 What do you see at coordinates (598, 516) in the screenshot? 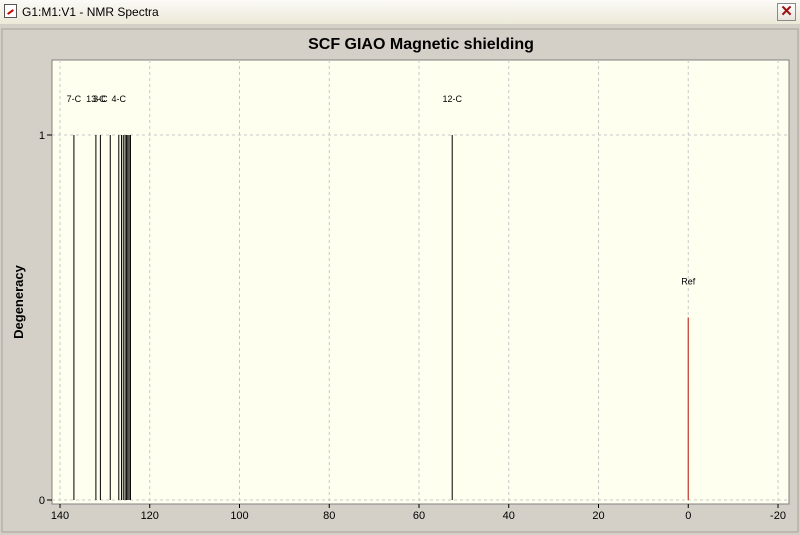
I see `x-tick-label: 20` at bounding box center [598, 516].